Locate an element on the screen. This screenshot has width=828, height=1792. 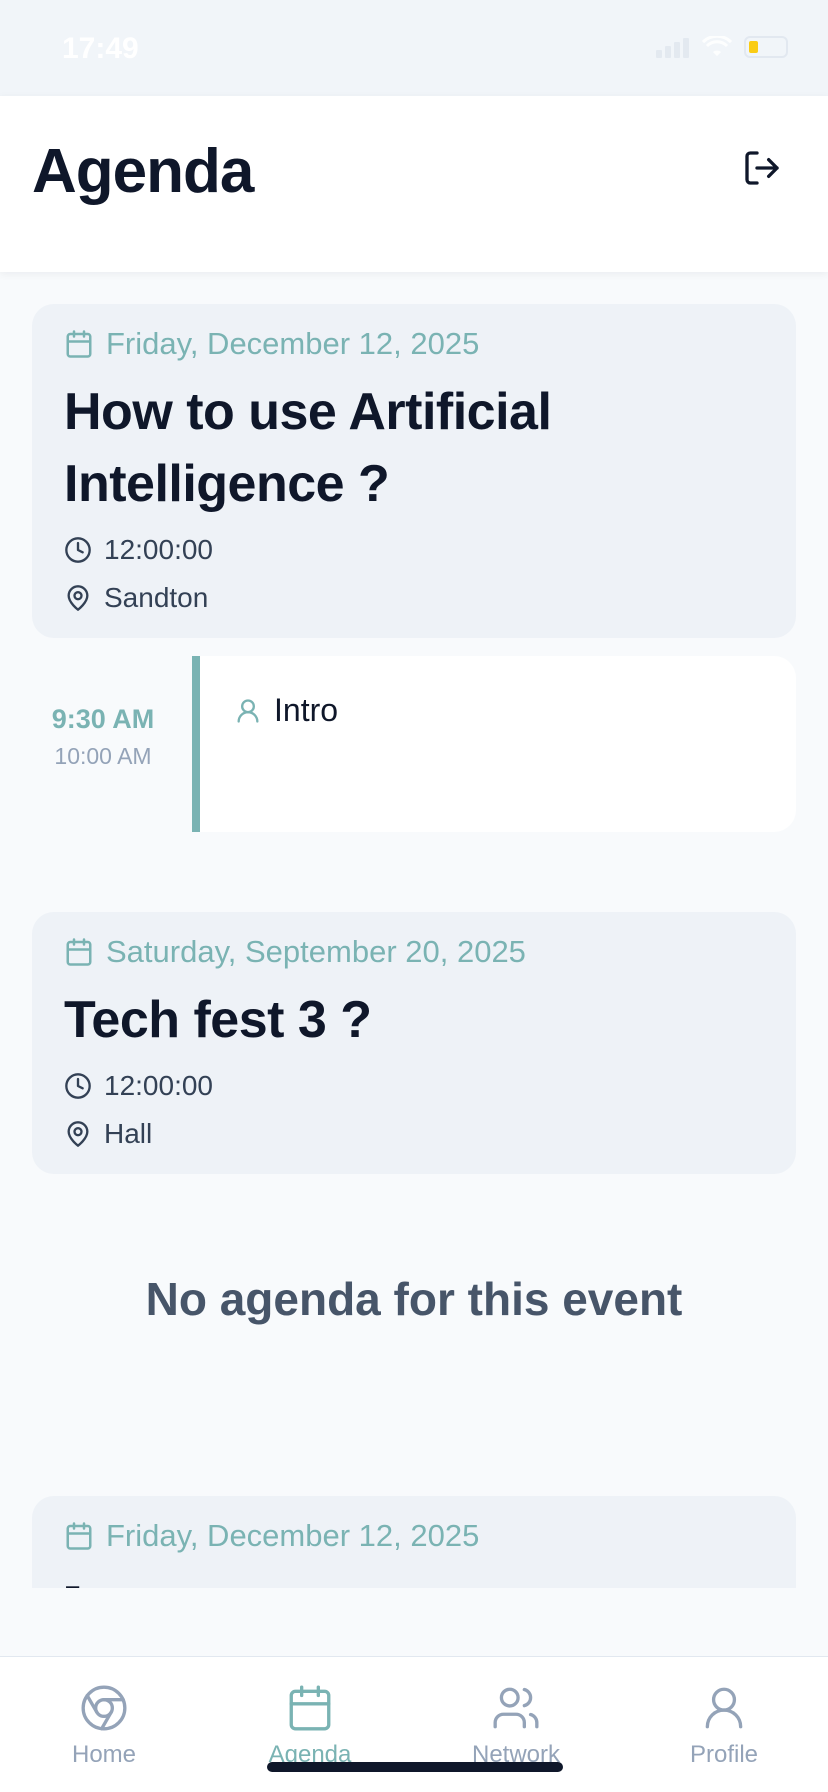
logout-icon is located at coordinates (762, 168).